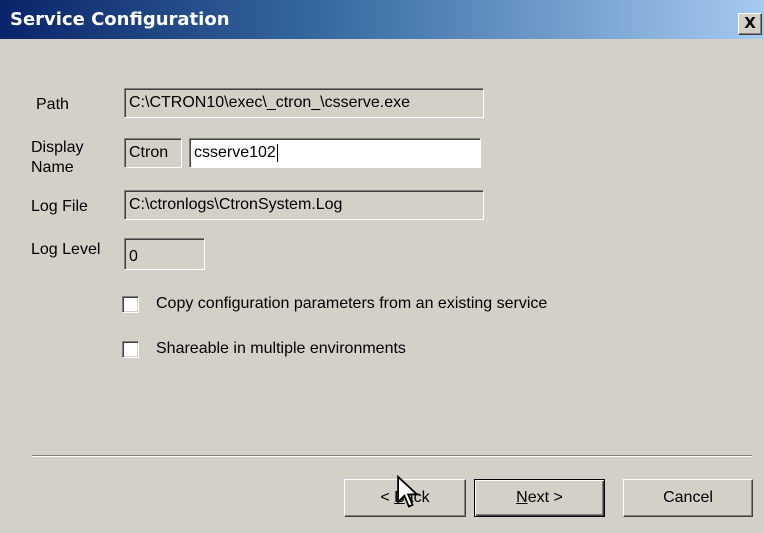 The width and height of the screenshot is (764, 533). What do you see at coordinates (522, 497) in the screenshot?
I see `next-mnemonic: N` at bounding box center [522, 497].